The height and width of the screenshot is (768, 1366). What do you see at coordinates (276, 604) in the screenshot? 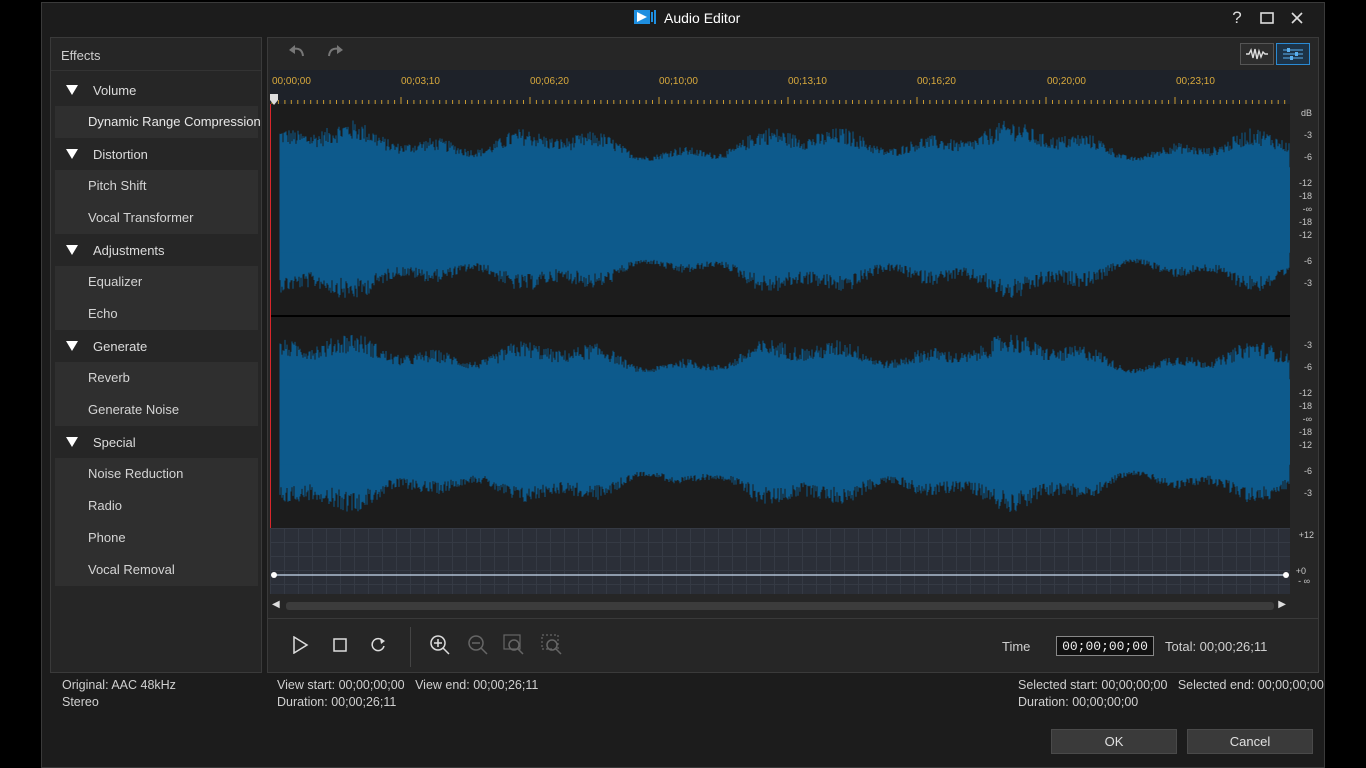
I see `scroll-left-icon: ◀` at bounding box center [276, 604].